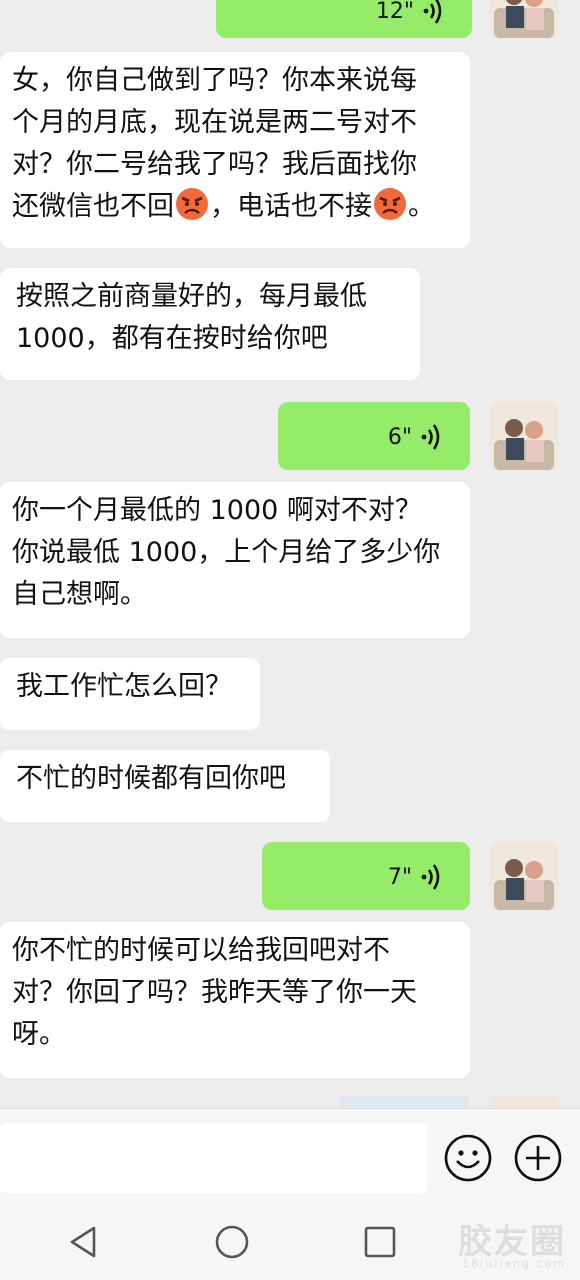 The height and width of the screenshot is (1280, 580). What do you see at coordinates (191, 296) in the screenshot?
I see `message-line: 按照之前商量好的，每月最低` at bounding box center [191, 296].